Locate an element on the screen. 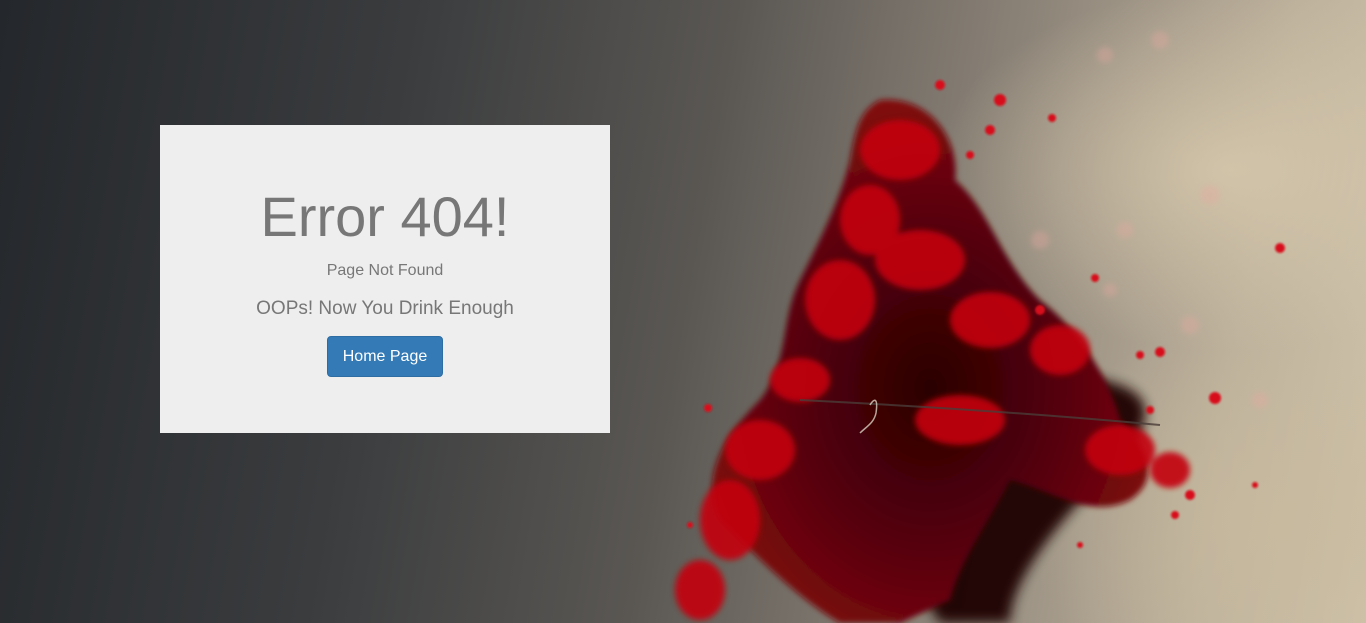 The width and height of the screenshot is (1366, 623). error-message: OOPs! Now You Drink Enough is located at coordinates (385, 308).